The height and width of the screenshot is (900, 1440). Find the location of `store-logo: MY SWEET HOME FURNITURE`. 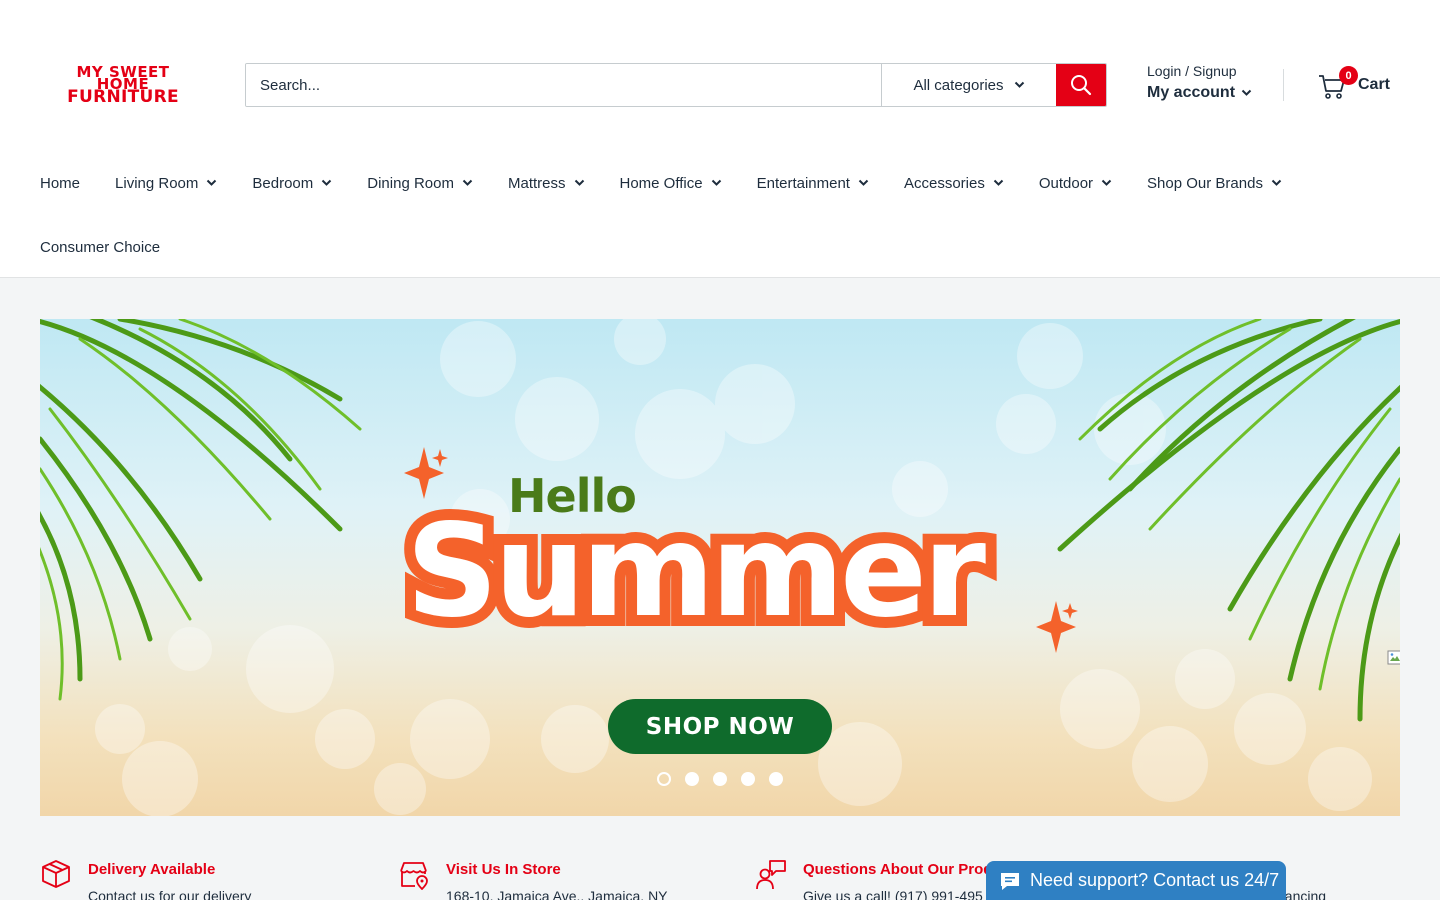

store-logo: MY SWEET HOME FURNITURE is located at coordinates (123, 86).